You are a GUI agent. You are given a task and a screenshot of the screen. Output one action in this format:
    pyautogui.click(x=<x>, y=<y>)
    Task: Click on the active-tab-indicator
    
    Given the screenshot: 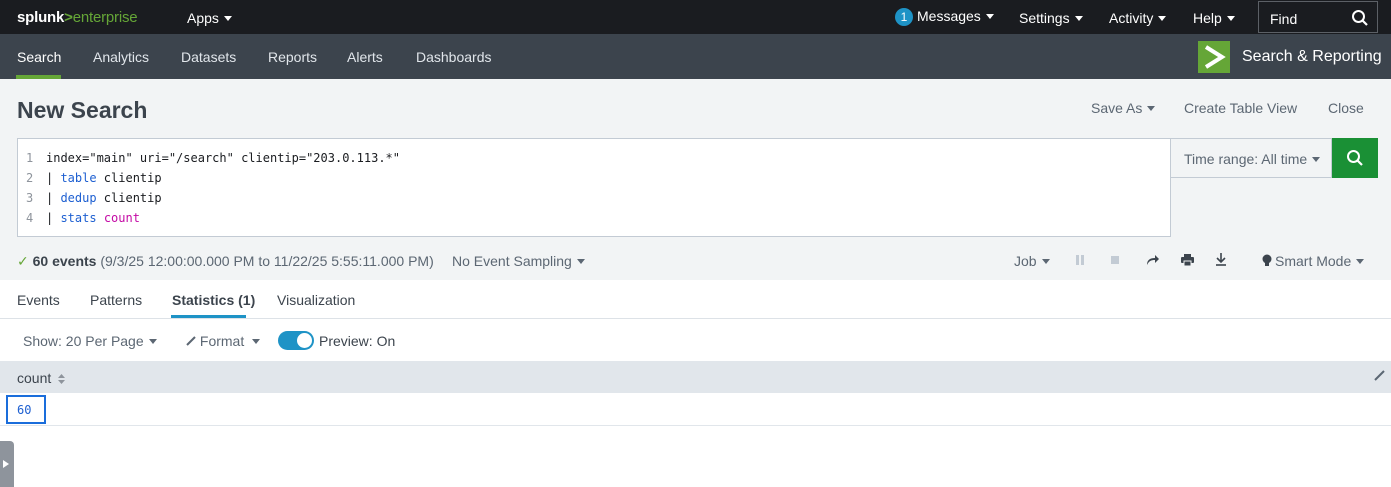 What is the action you would take?
    pyautogui.click(x=208, y=316)
    